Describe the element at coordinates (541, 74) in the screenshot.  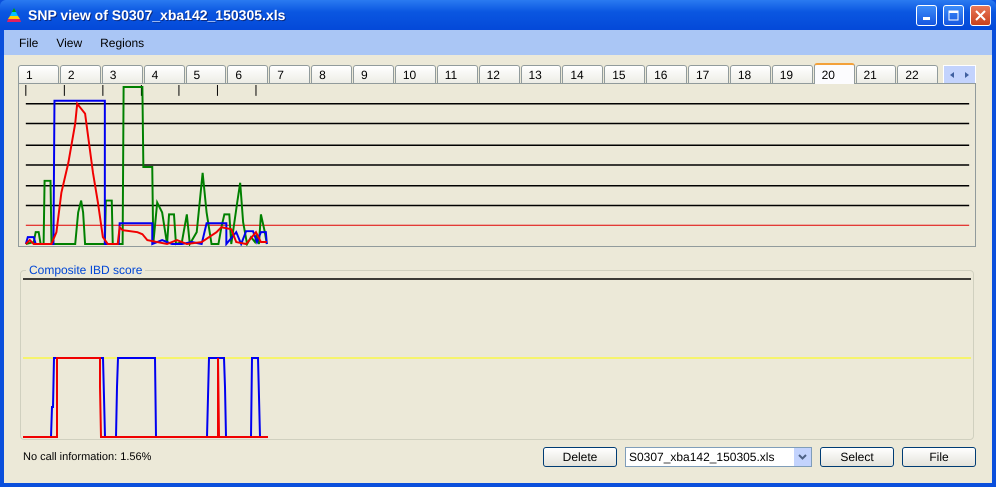
I see `chromosome-tab: 13` at that location.